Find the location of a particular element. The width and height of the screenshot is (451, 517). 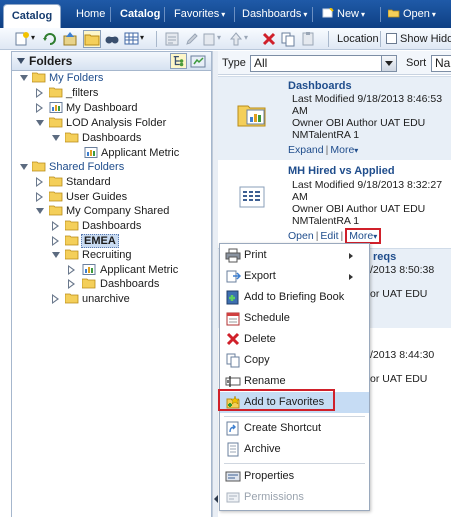

delete-x-icon is located at coordinates (269, 39).